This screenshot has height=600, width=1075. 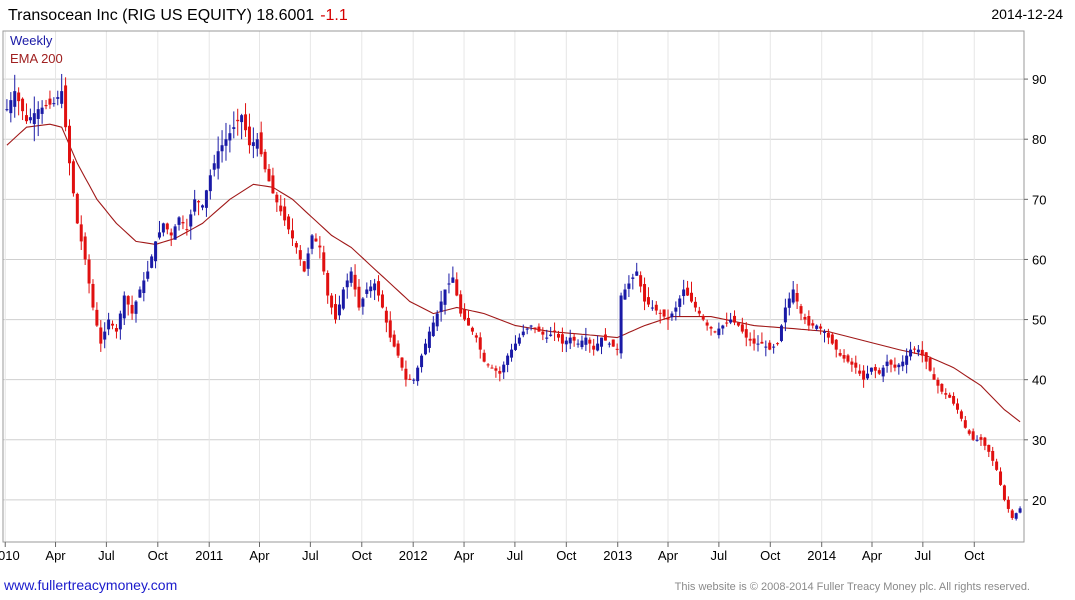 I want to click on y-tick-label: 50, so click(x=1039, y=320).